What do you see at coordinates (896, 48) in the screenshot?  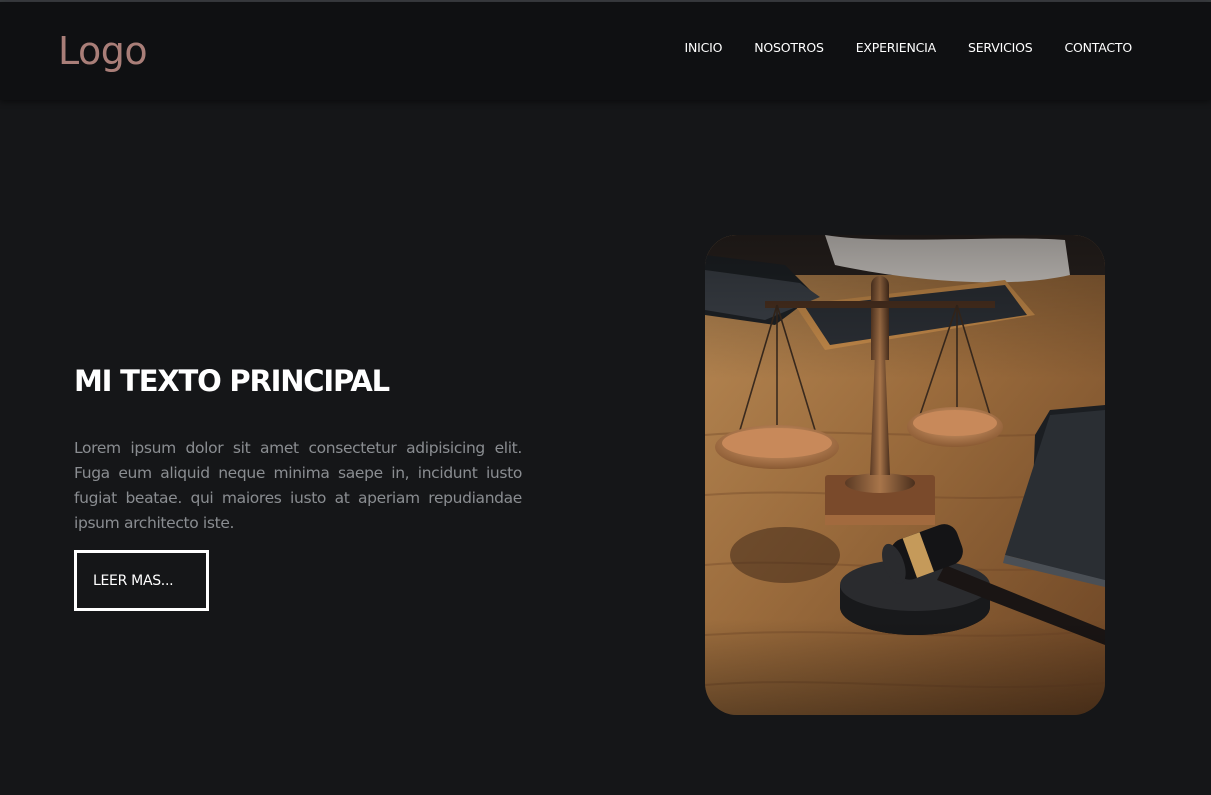 I see `nav-link-experiencia: EXPERIENCIA` at bounding box center [896, 48].